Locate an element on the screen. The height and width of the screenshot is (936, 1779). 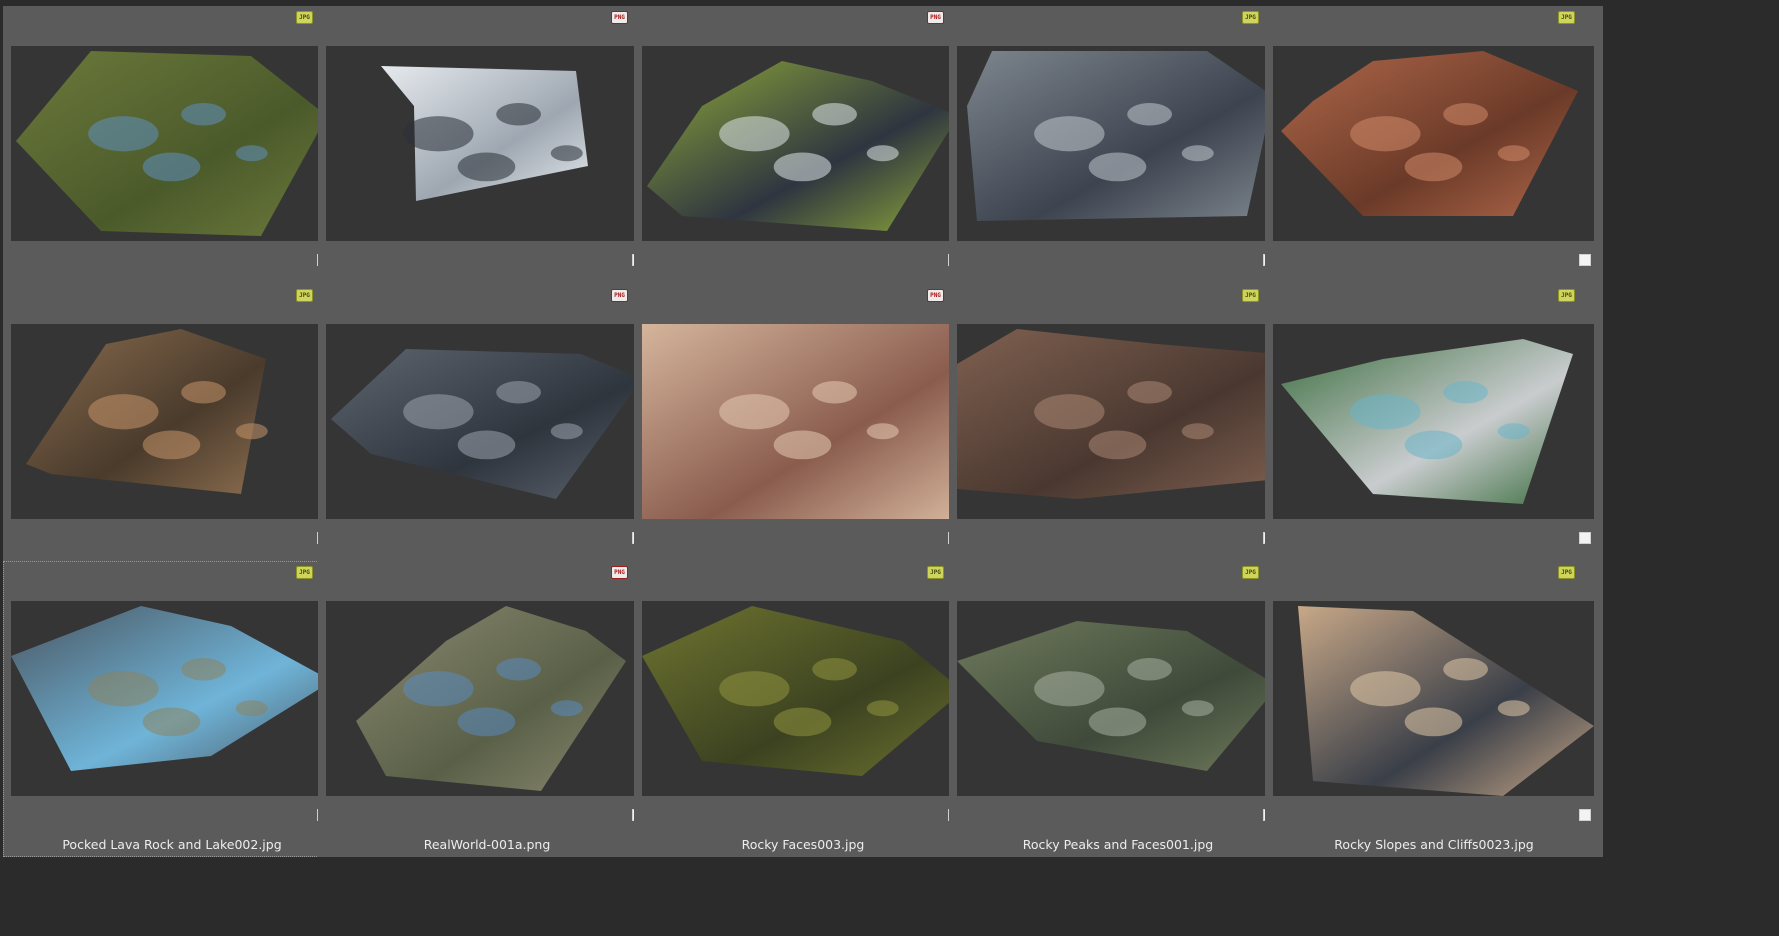
file-thumbnail-card: JPGLake Wahoo.jpg is located at coordinates (172, 154).